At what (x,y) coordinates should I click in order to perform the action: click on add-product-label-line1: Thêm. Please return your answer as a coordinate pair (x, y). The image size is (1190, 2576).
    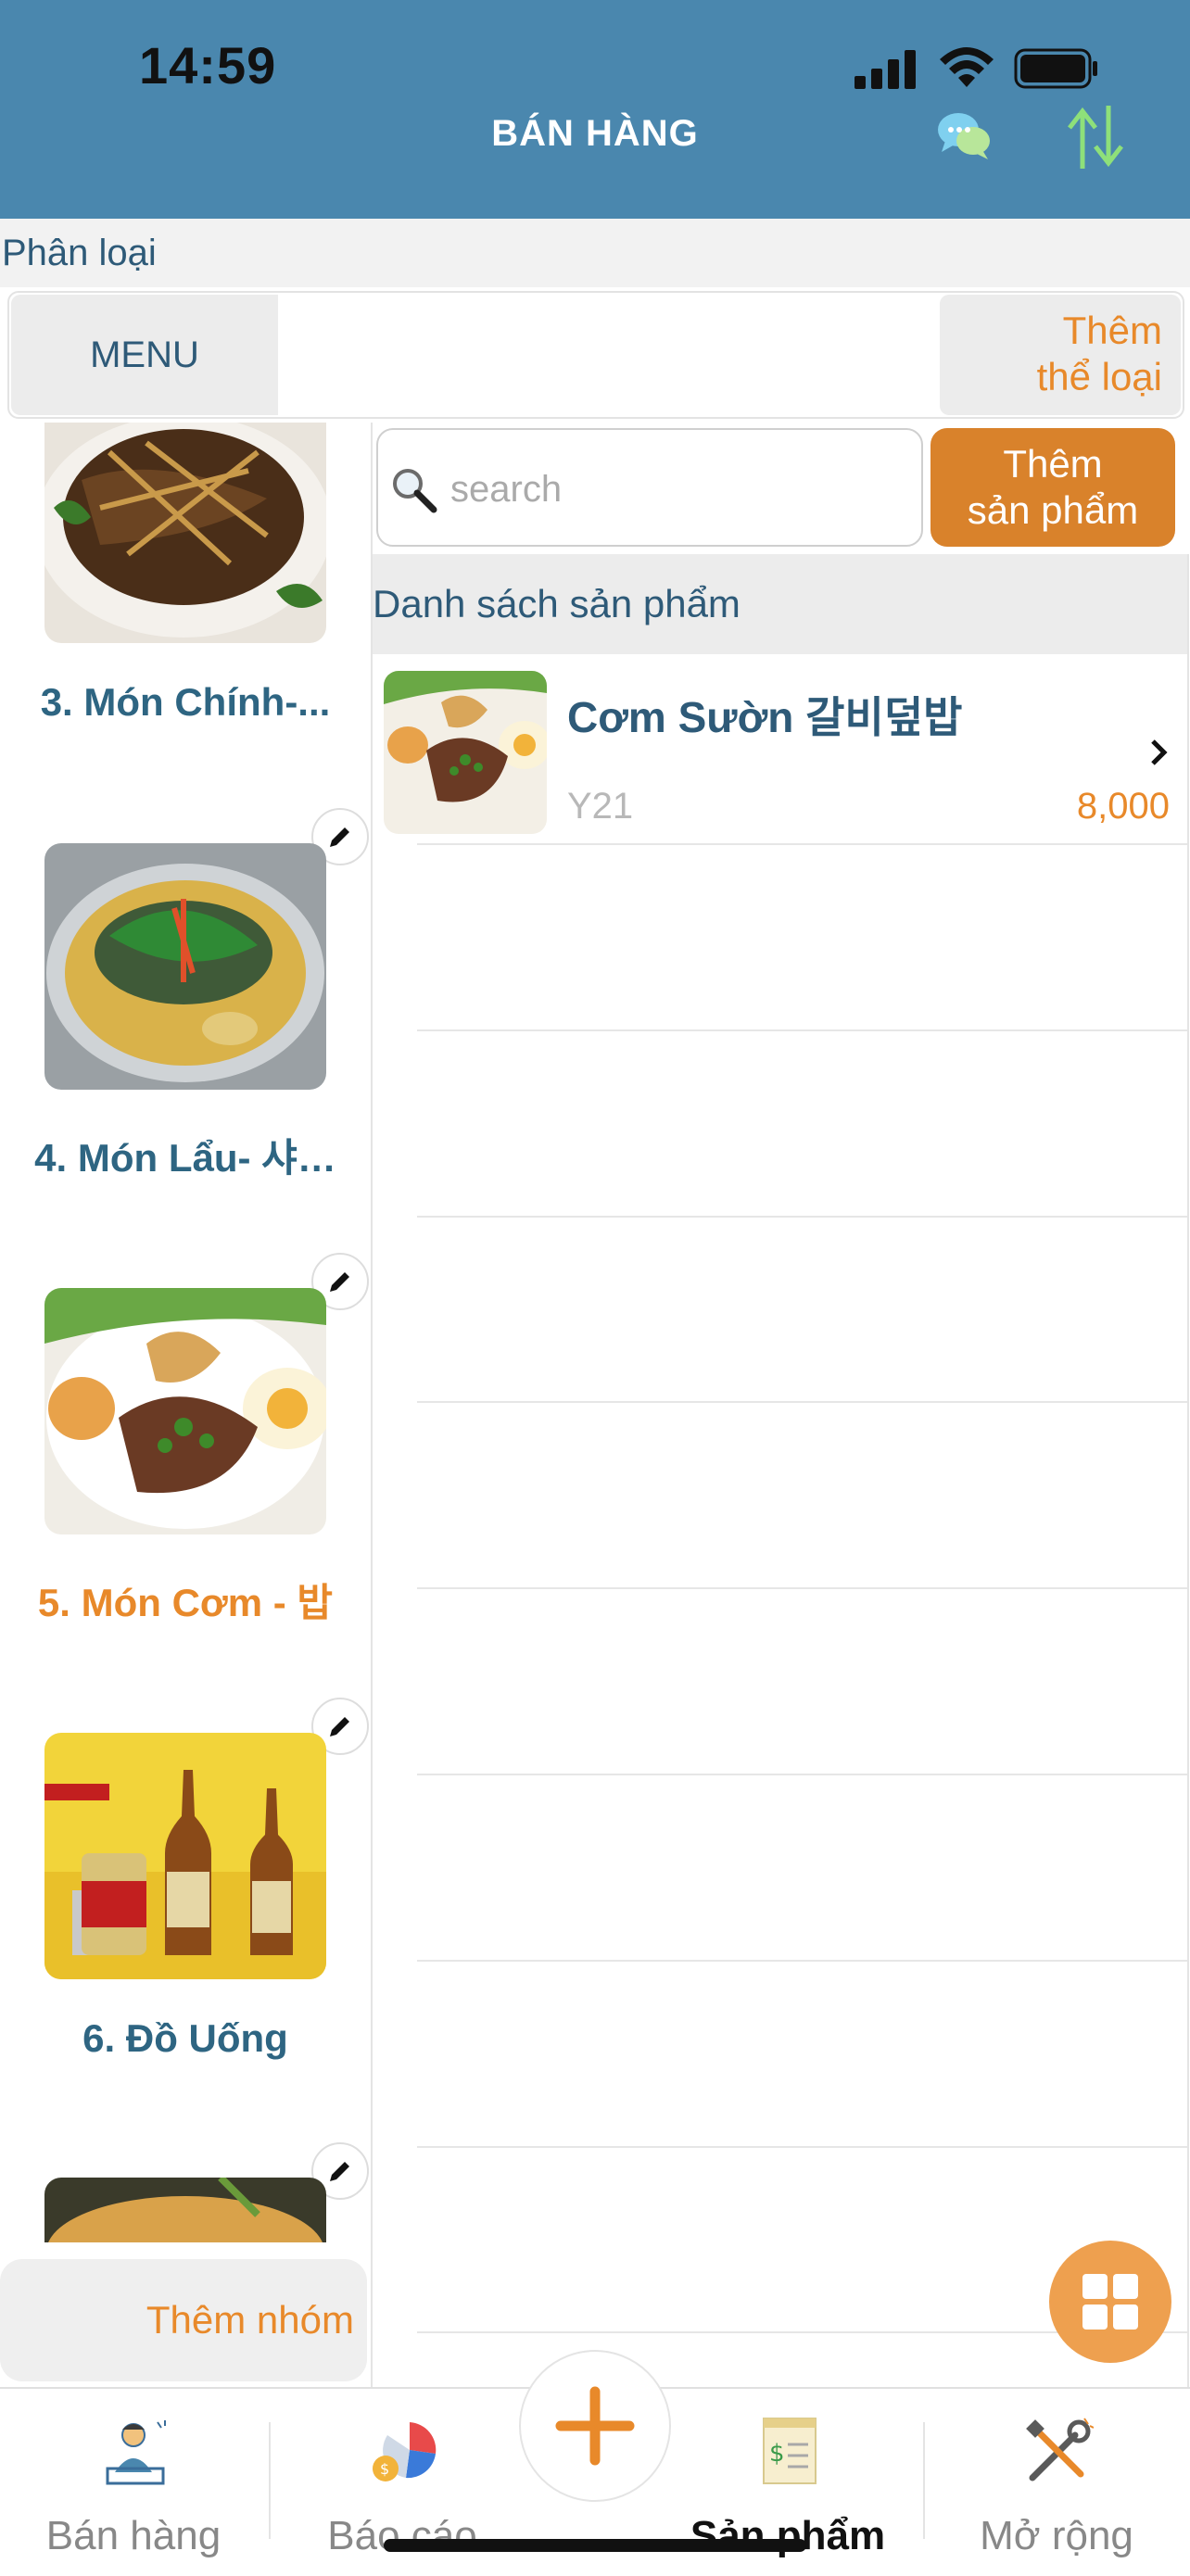
    Looking at the image, I should click on (1053, 464).